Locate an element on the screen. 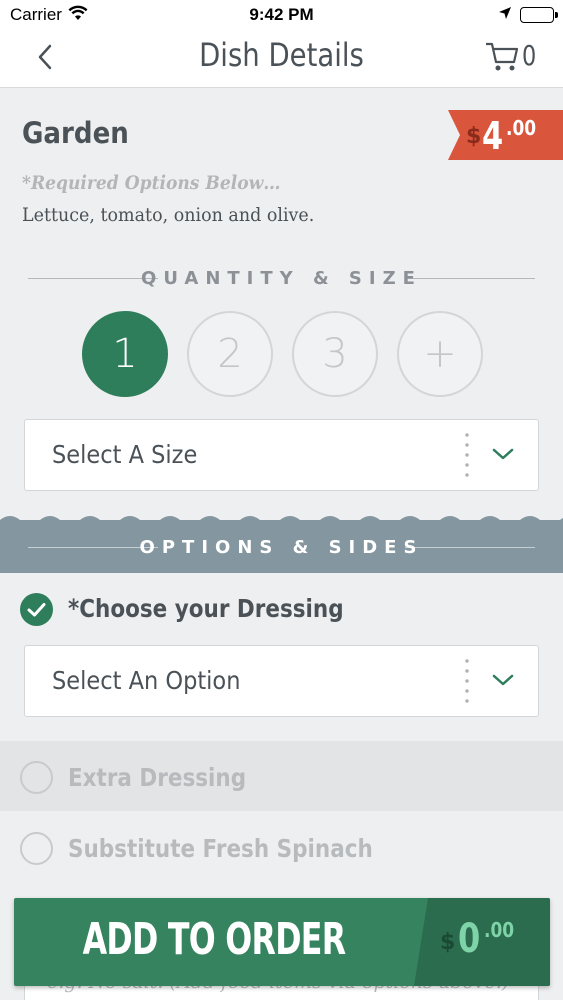 The width and height of the screenshot is (563, 1000). quantity-option-3: 3 is located at coordinates (335, 354).